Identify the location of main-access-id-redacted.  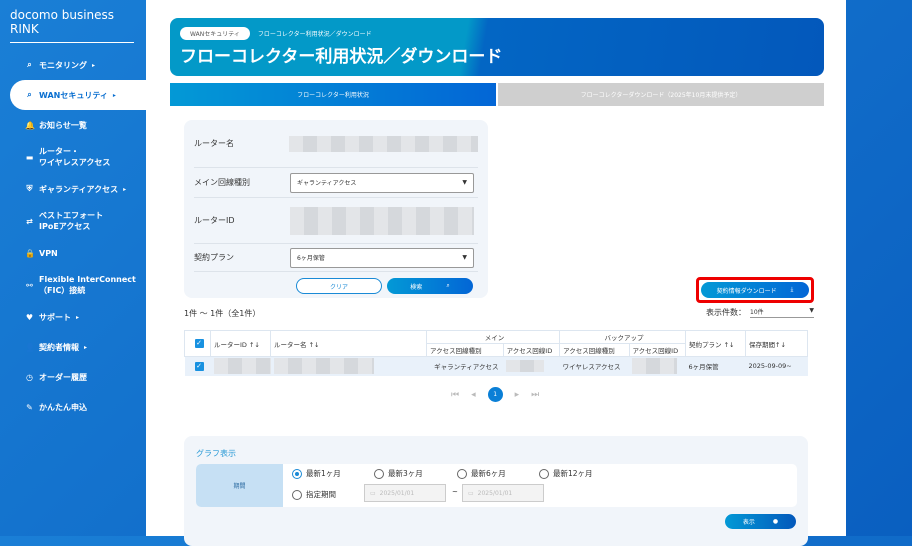
(525, 366).